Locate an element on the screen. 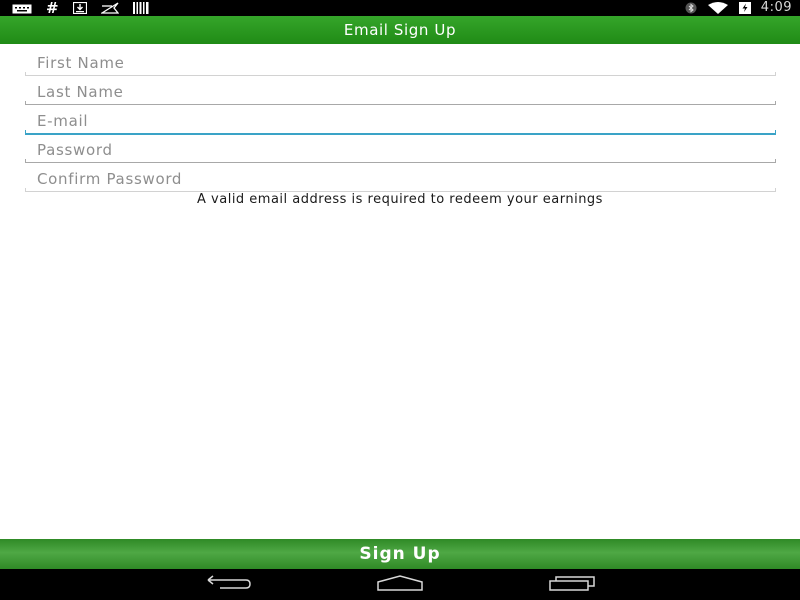 This screenshot has width=800, height=600. email-field-wrapper is located at coordinates (400, 120).